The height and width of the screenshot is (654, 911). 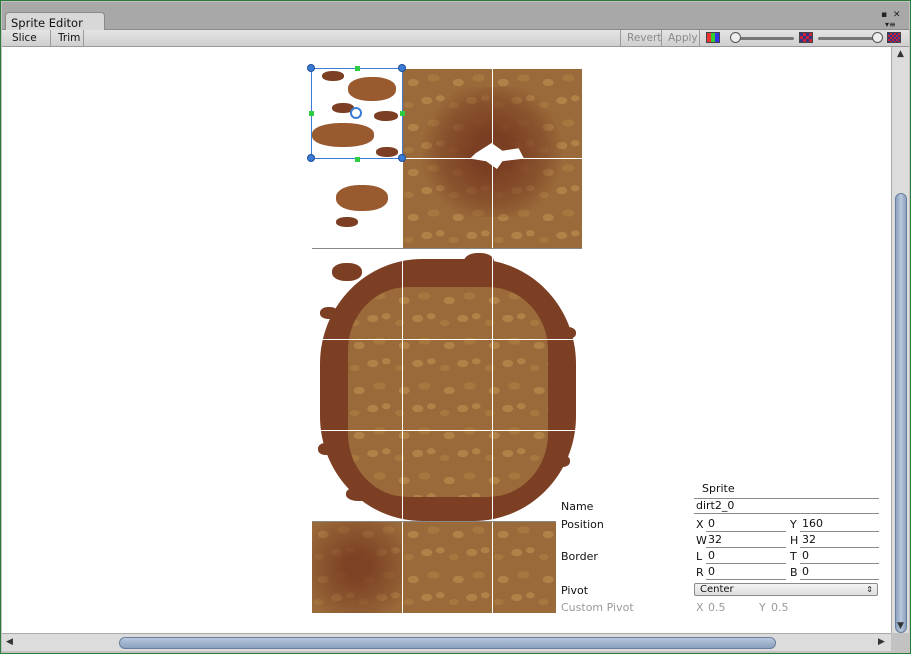 What do you see at coordinates (900, 54) in the screenshot?
I see `scroll-up-icon: ▲` at bounding box center [900, 54].